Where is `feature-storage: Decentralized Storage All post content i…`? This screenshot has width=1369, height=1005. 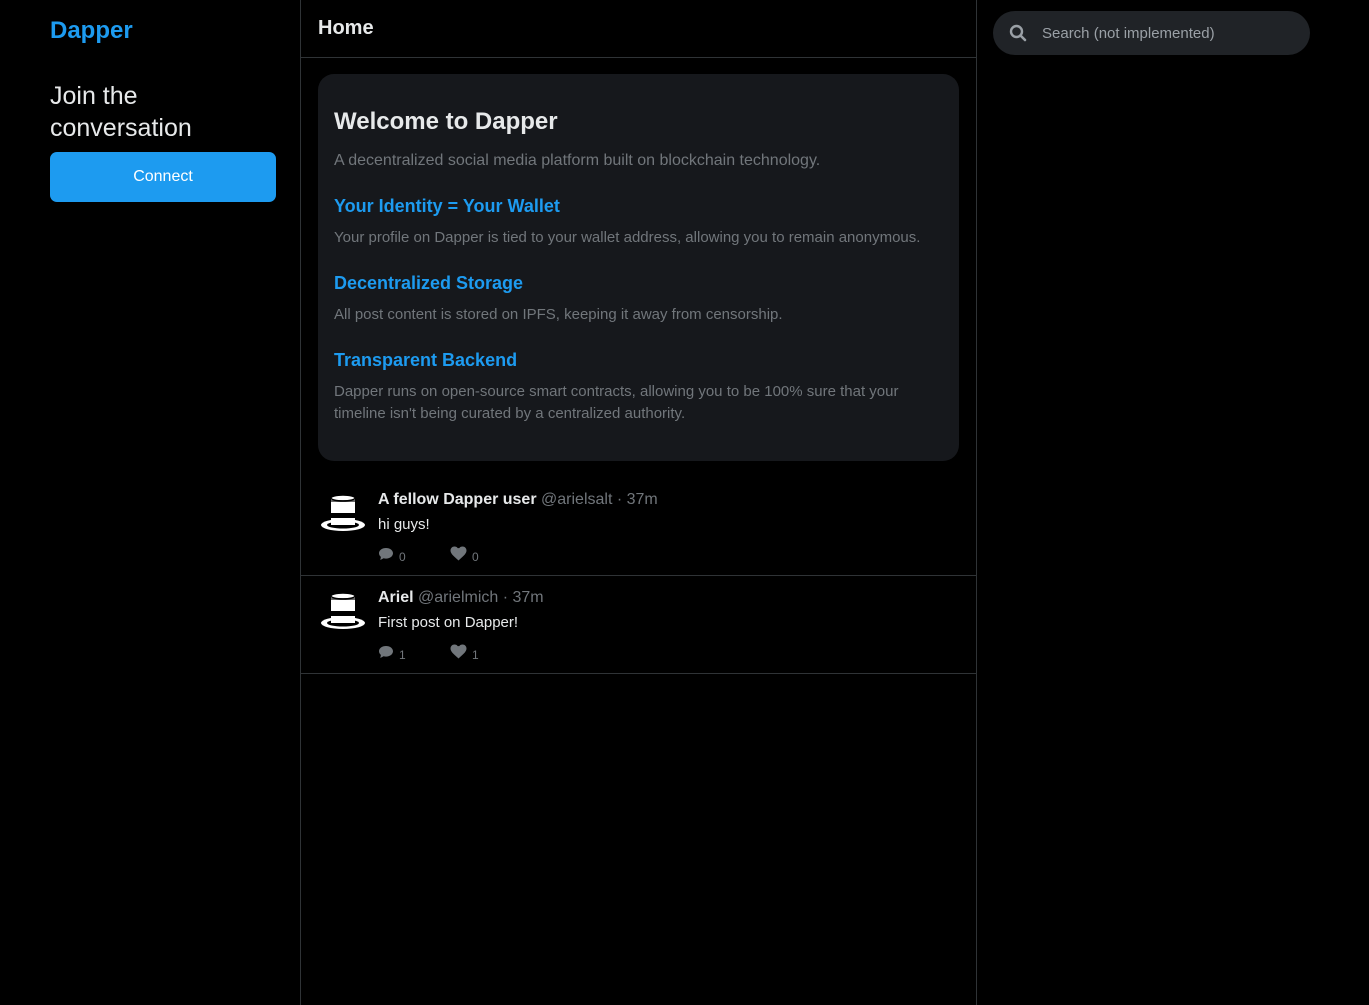
feature-storage: Decentralized Storage All post content i… is located at coordinates (638, 299).